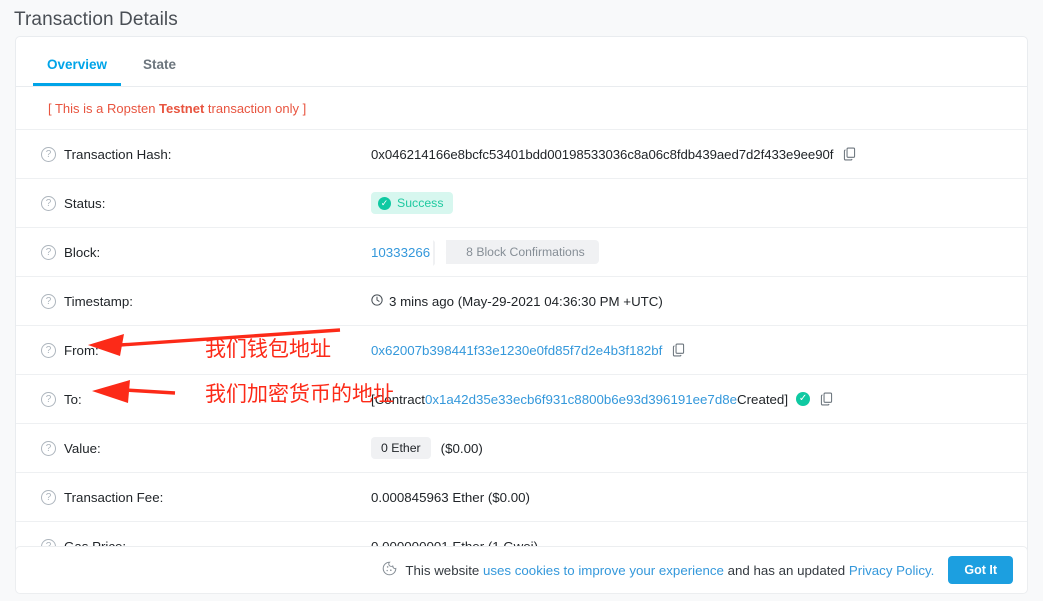 The height and width of the screenshot is (601, 1043). I want to click on transaction-fee-value: 0.000845963 Ether ($0.00), so click(450, 497).